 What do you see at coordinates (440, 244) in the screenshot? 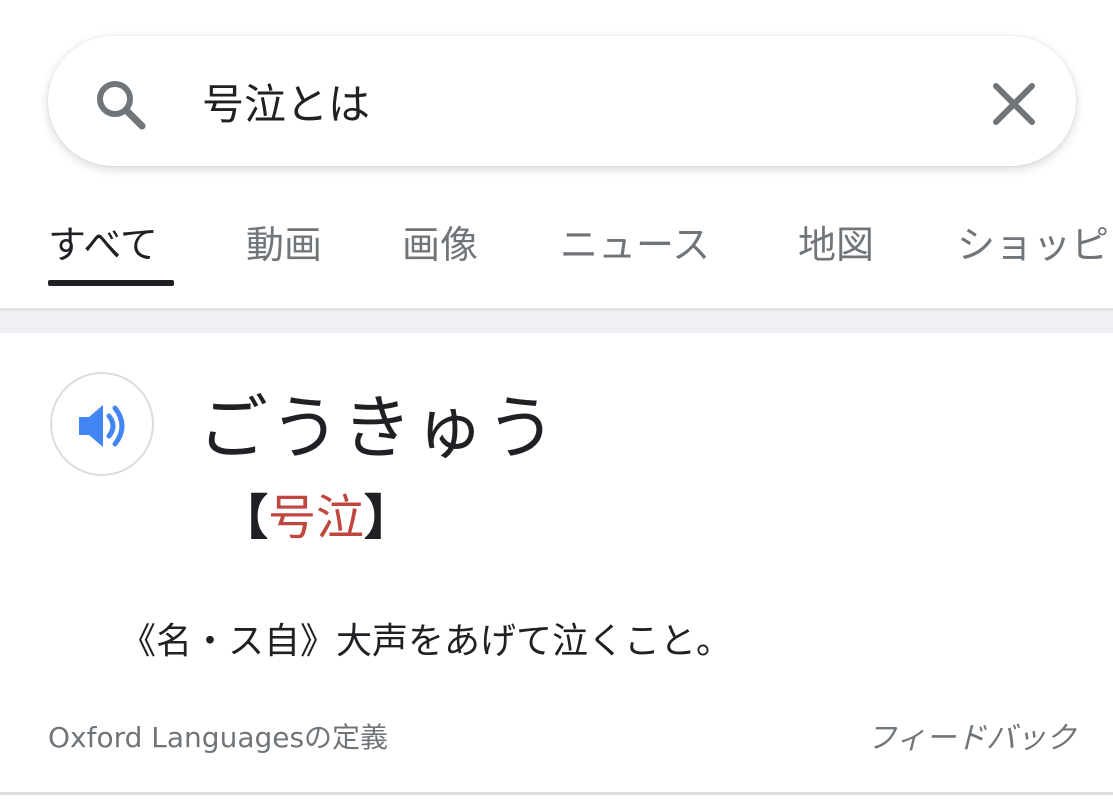
I see `tab-images: 画像` at bounding box center [440, 244].